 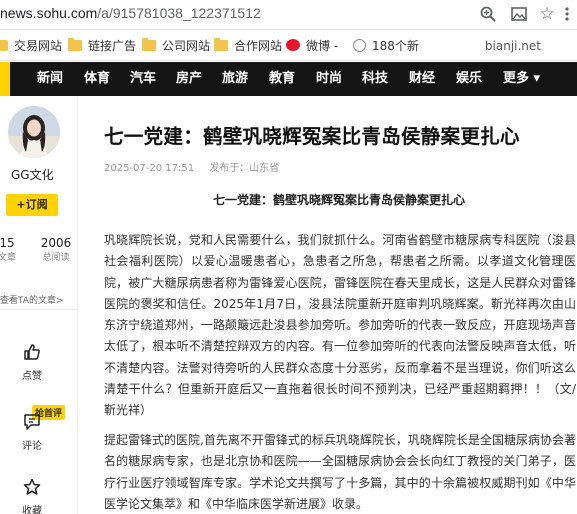 What do you see at coordinates (513, 46) in the screenshot?
I see `bianji-link: bianji.net` at bounding box center [513, 46].